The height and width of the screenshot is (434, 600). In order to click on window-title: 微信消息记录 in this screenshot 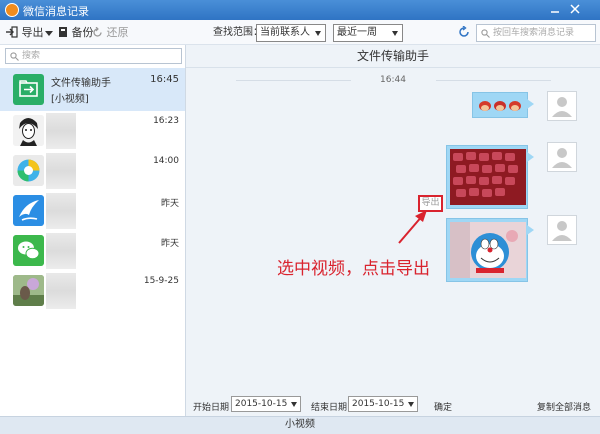, I will do `click(56, 11)`.